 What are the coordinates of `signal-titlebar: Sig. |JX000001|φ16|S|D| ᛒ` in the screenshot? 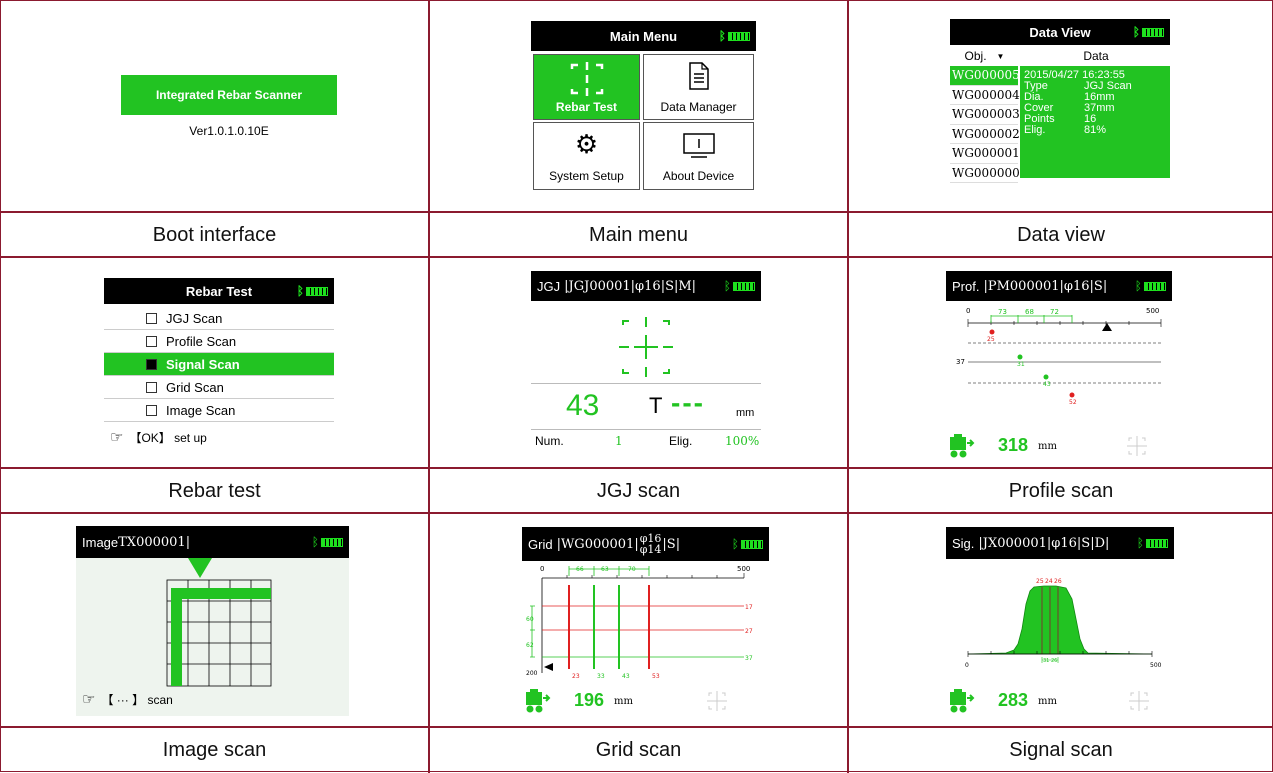 It's located at (1060, 543).